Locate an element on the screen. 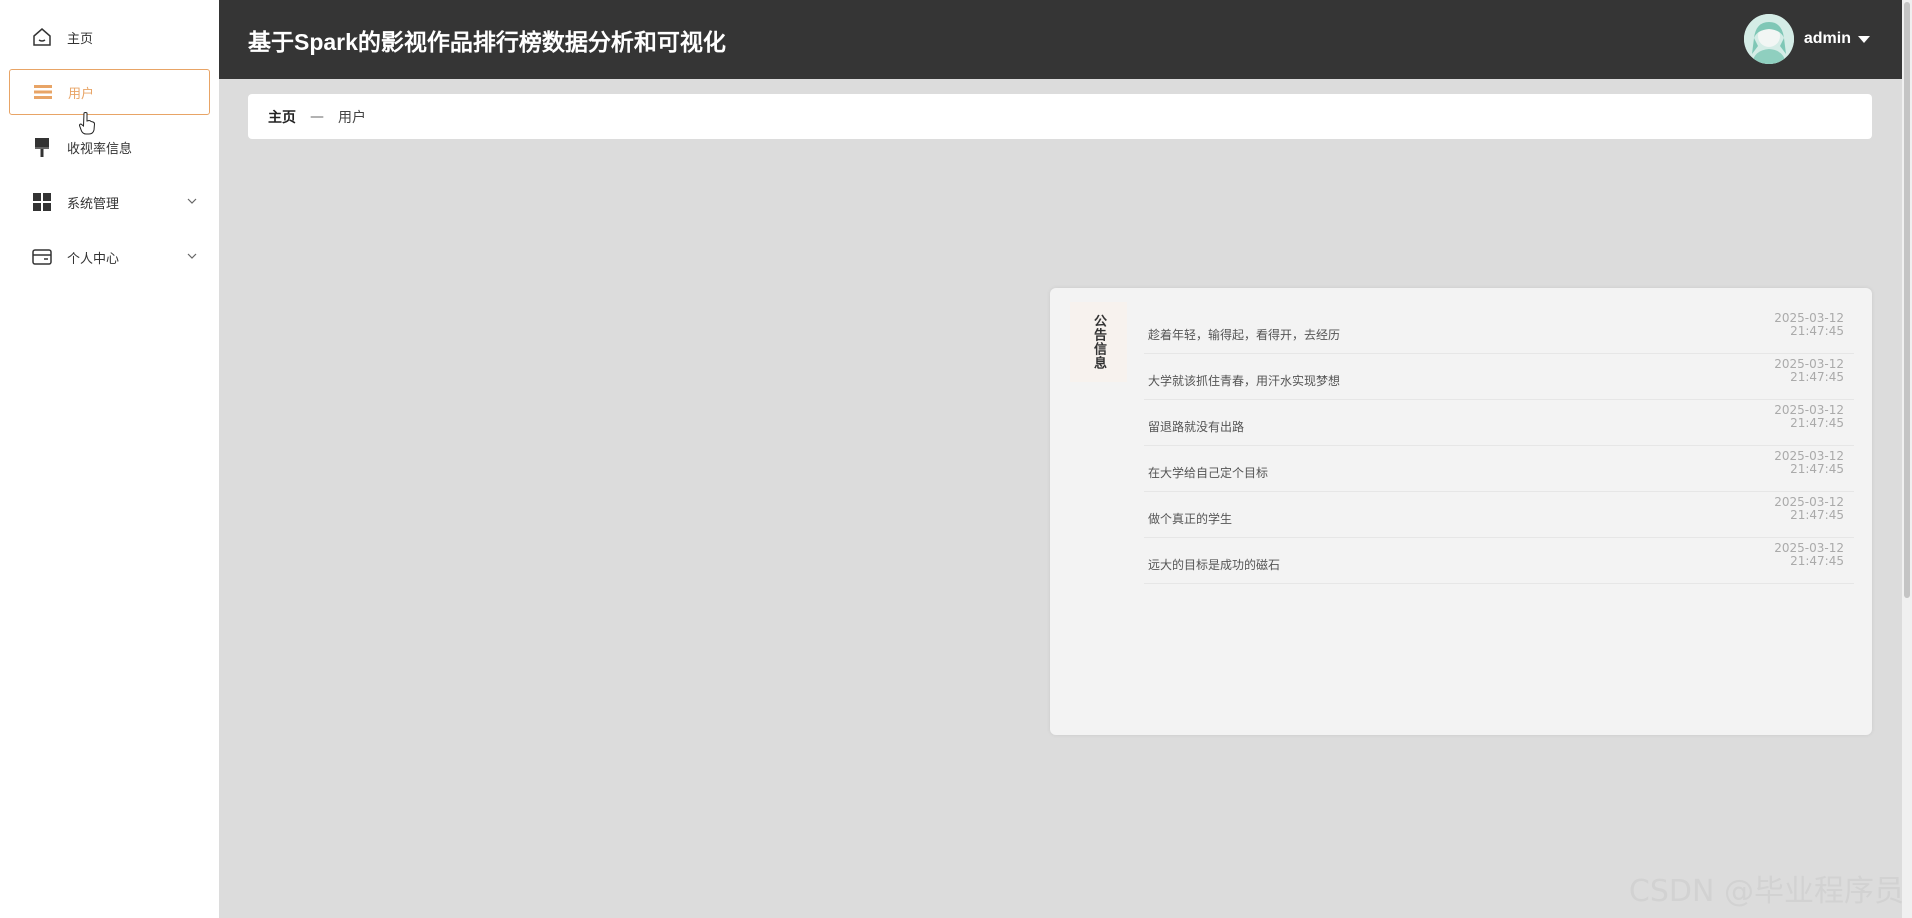 This screenshot has width=1912, height=918. sidebar-item-profile: 个人中心 is located at coordinates (109, 257).